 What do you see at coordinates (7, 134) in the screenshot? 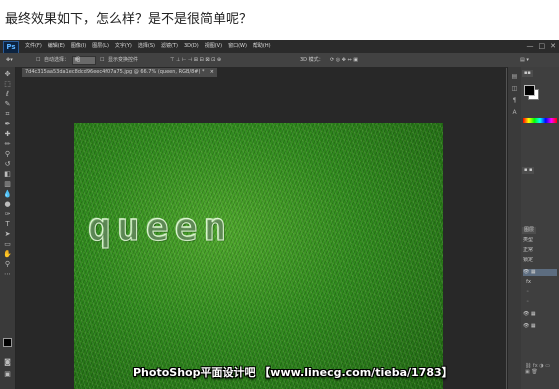
I see `healing-brush-icon: ✚` at bounding box center [7, 134].